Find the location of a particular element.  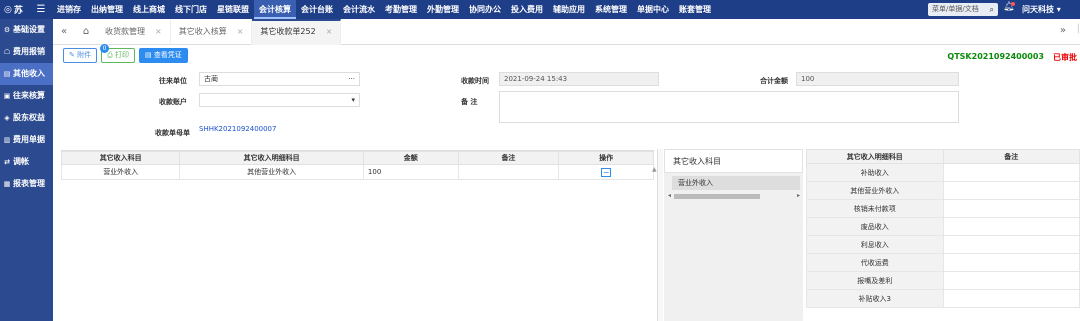

table-row: 补贴收入3 is located at coordinates (943, 298).